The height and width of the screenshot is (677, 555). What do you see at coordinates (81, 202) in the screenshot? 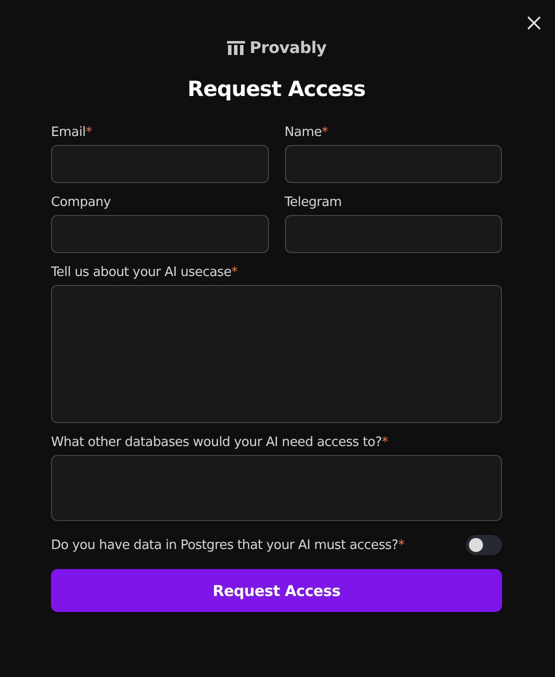
I see `field-label: Company` at bounding box center [81, 202].